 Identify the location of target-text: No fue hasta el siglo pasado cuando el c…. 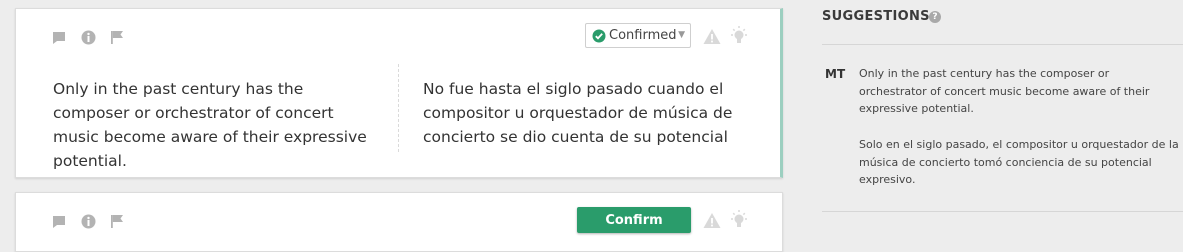
(588, 113).